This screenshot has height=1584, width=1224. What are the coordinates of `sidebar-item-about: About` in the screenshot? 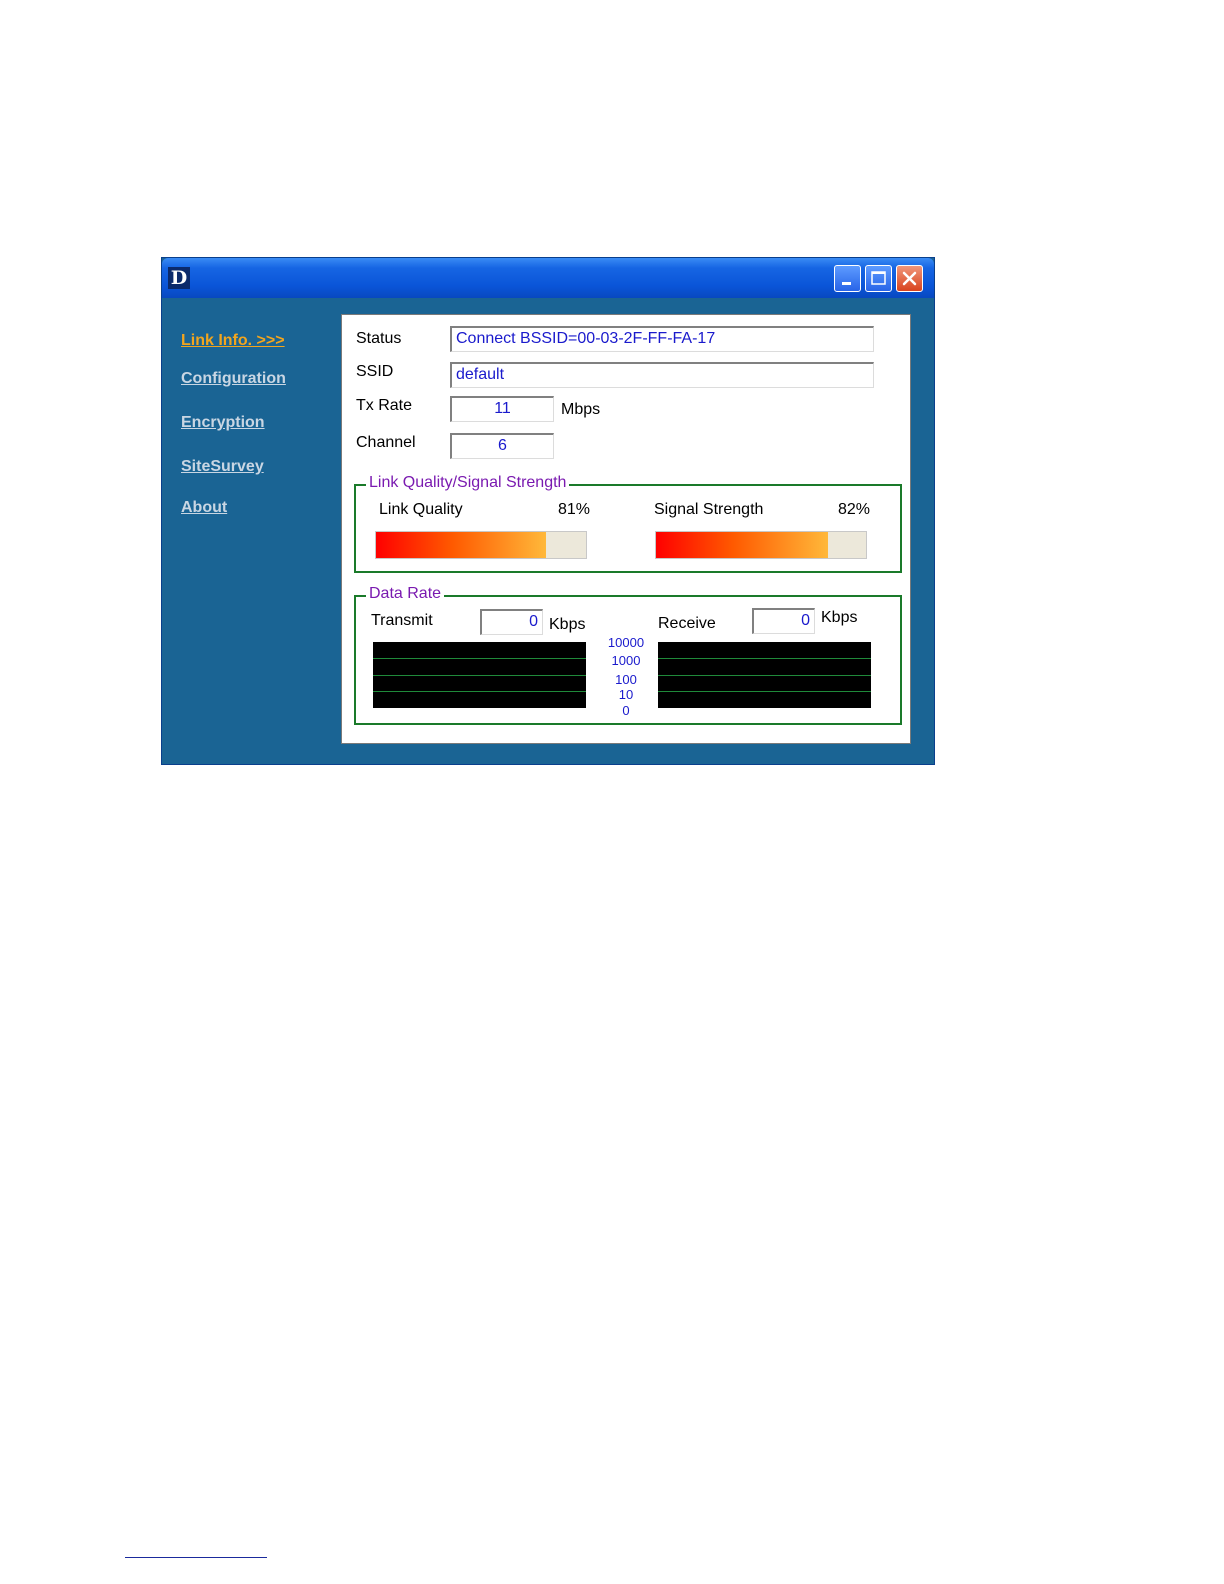 It's located at (204, 508).